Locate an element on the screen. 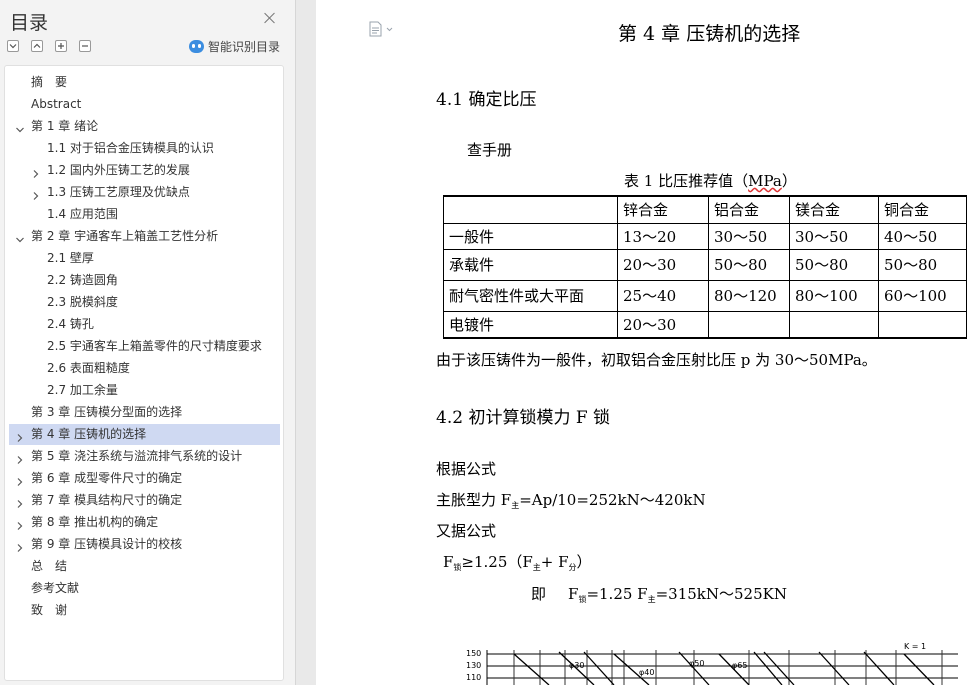 The height and width of the screenshot is (685, 979). chapter-title: 第 4 章 压铸机的选择 is located at coordinates (709, 34).